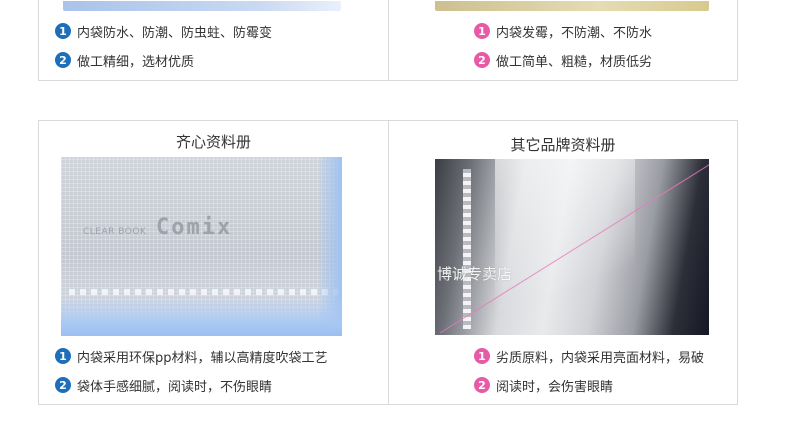 The image size is (790, 421). Describe the element at coordinates (572, 6) in the screenshot. I see `top-right-image-edge` at that location.